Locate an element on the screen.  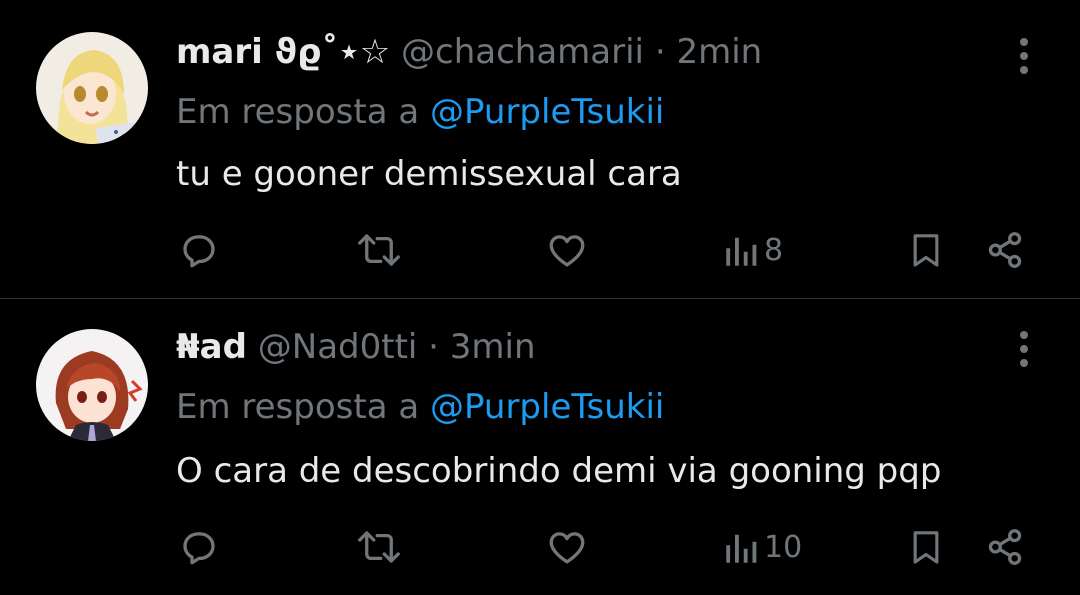
tweet-header: ₦ad @Nad0tti · 3min is located at coordinates (356, 347).